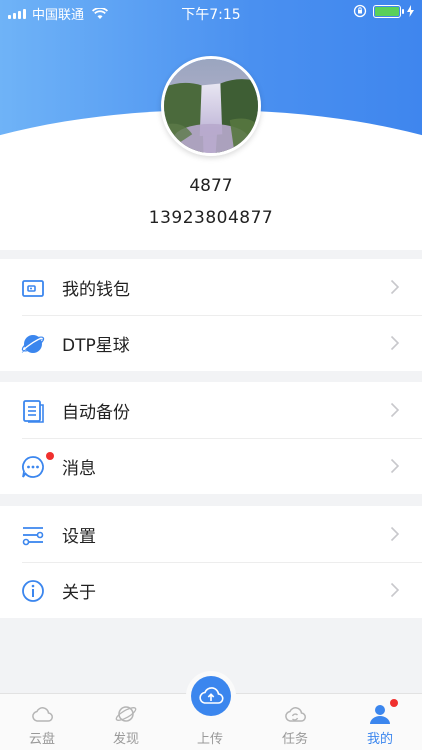  What do you see at coordinates (33, 467) in the screenshot?
I see `chat-bubble-icon` at bounding box center [33, 467].